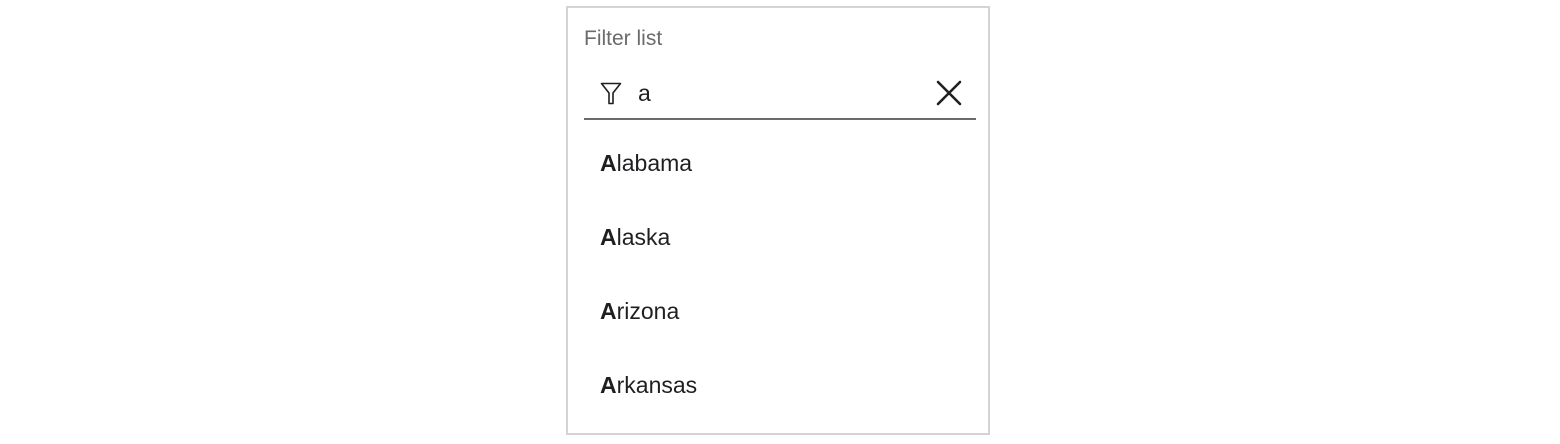  What do you see at coordinates (657, 385) in the screenshot?
I see `list-item-rest: rkansas` at bounding box center [657, 385].